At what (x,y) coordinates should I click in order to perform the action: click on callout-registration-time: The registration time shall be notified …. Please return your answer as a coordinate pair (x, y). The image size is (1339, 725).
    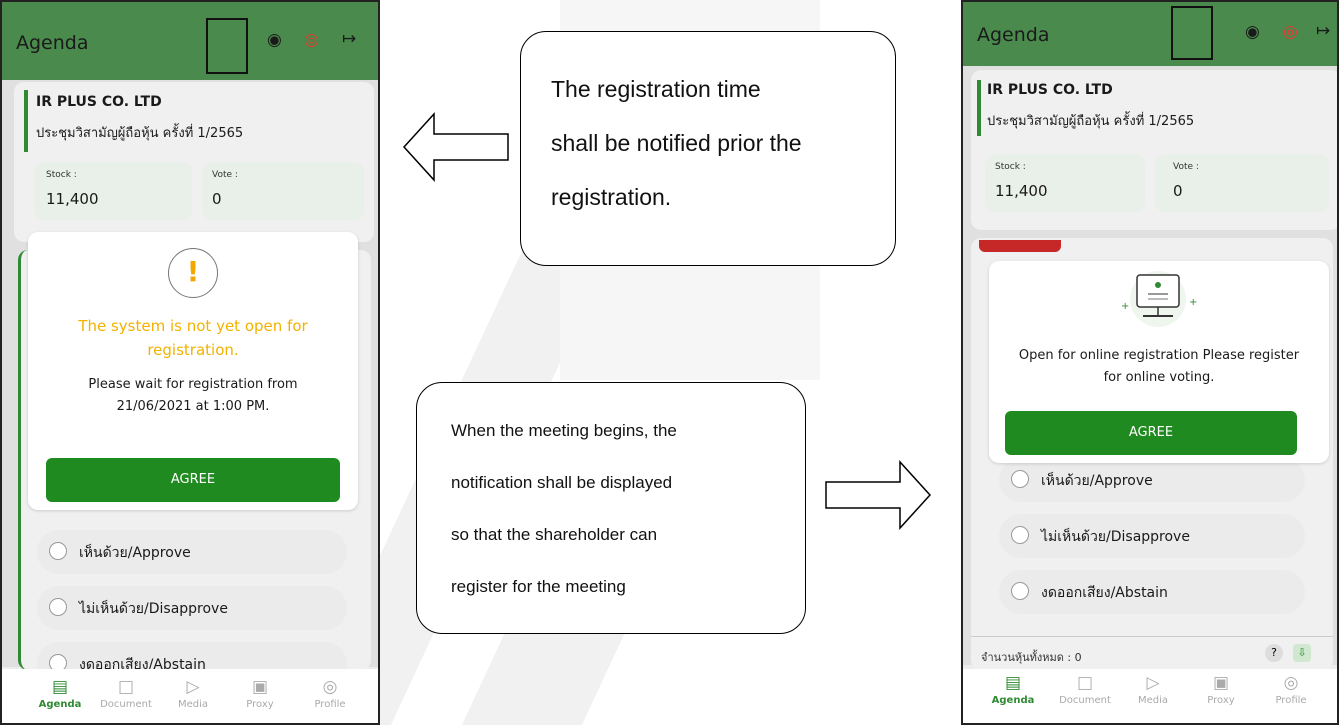
    Looking at the image, I should click on (708, 148).